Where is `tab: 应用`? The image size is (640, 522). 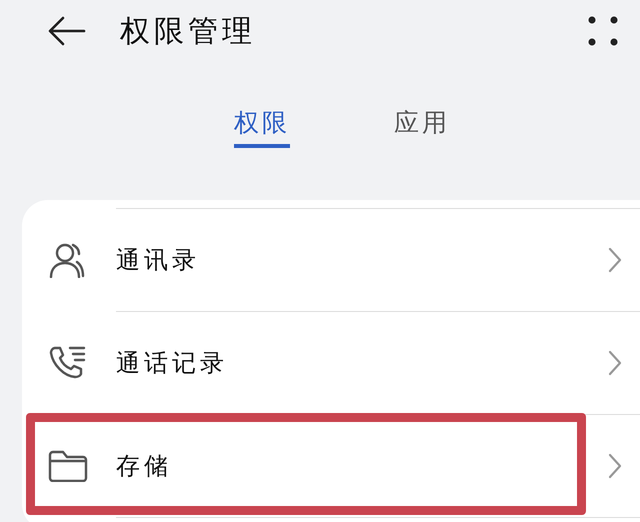
tab: 应用 is located at coordinates (422, 126).